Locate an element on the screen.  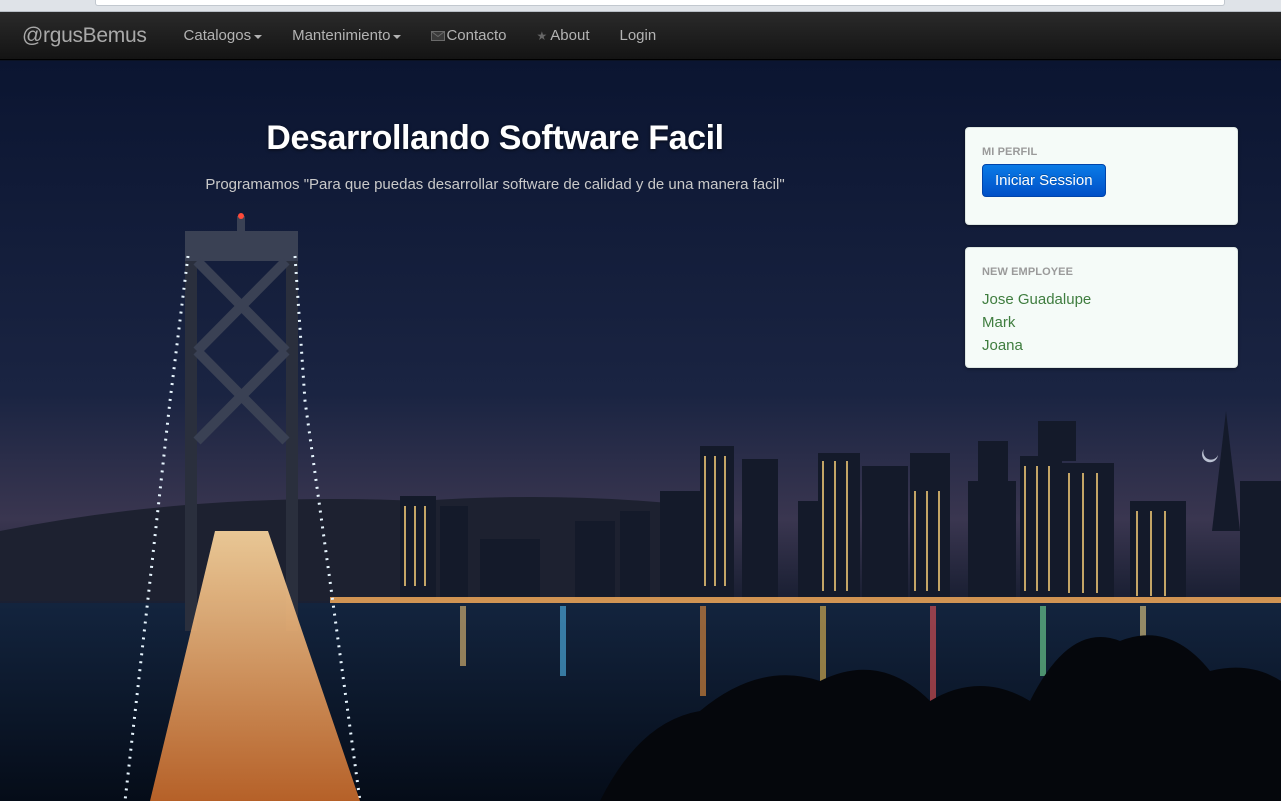
star-icon: ★ is located at coordinates (542, 35).